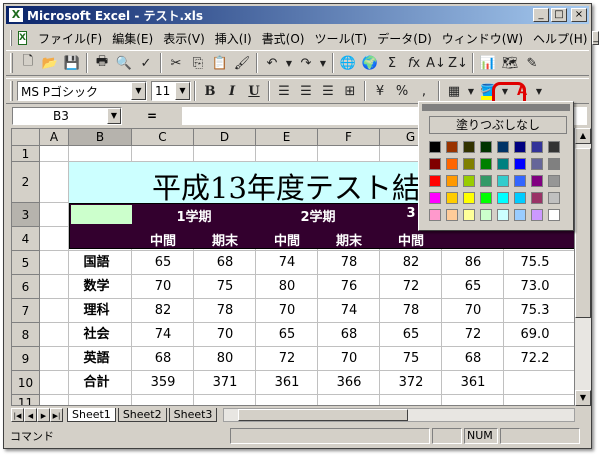 The image size is (600, 456). I want to click on prev-sheet-icon: ◀, so click(30, 415).